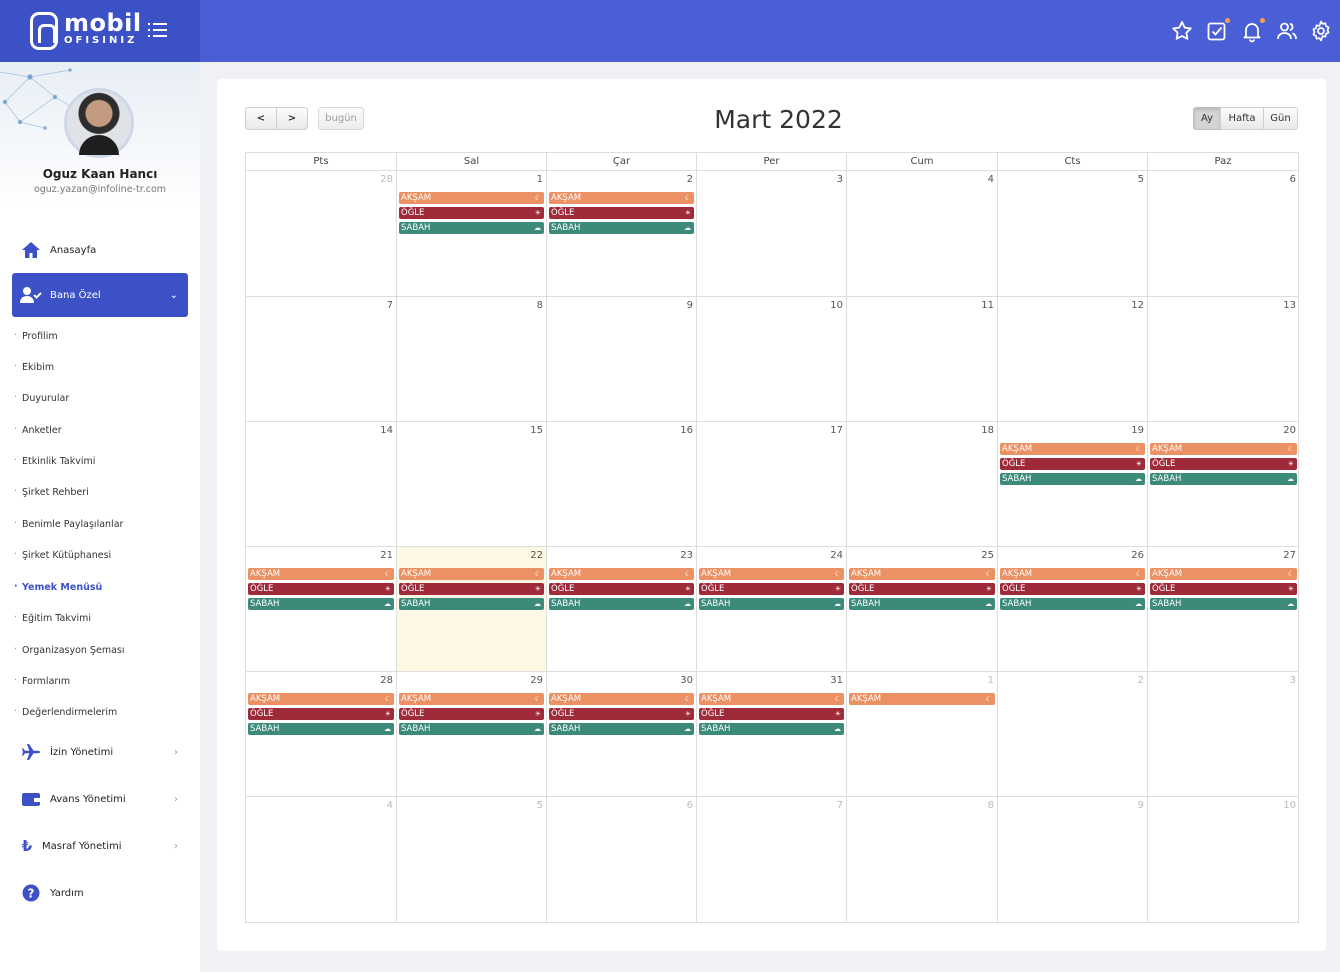  What do you see at coordinates (41, 398) in the screenshot?
I see `submenu-item: Duyurular` at bounding box center [41, 398].